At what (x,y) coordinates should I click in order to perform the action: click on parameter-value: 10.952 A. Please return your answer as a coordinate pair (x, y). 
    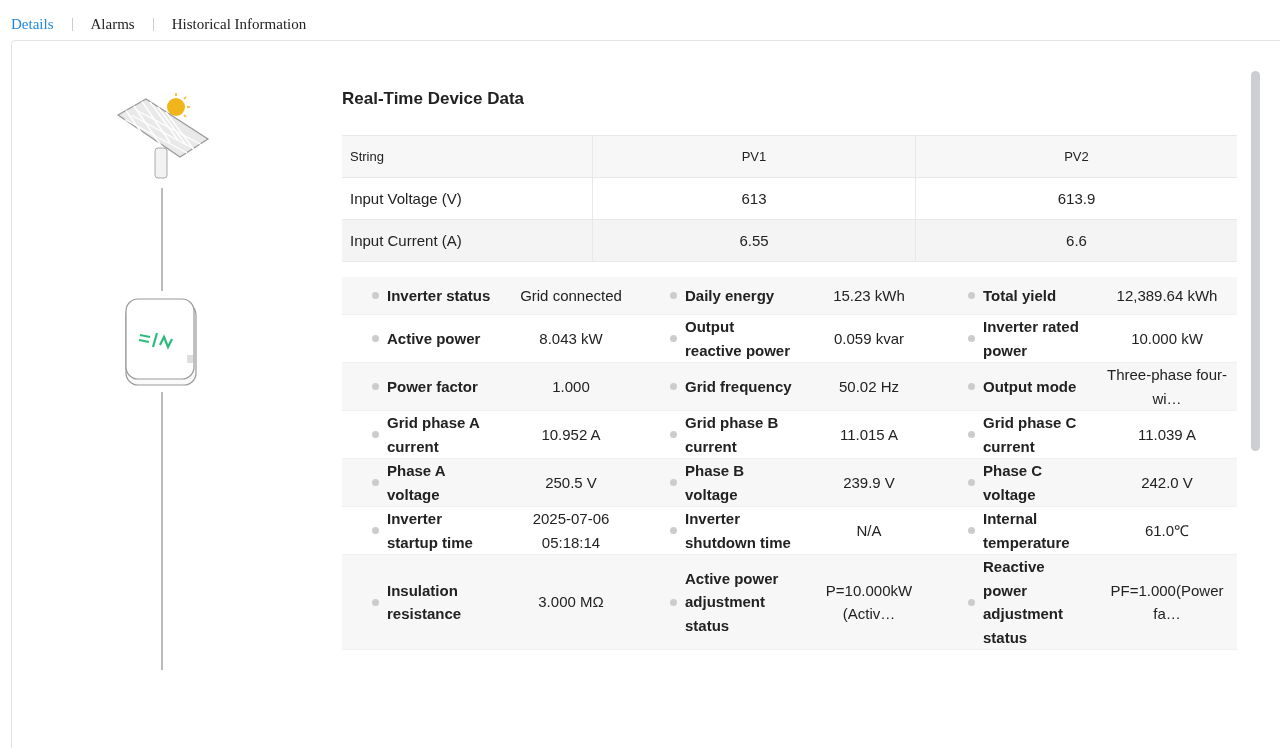
    Looking at the image, I should click on (571, 434).